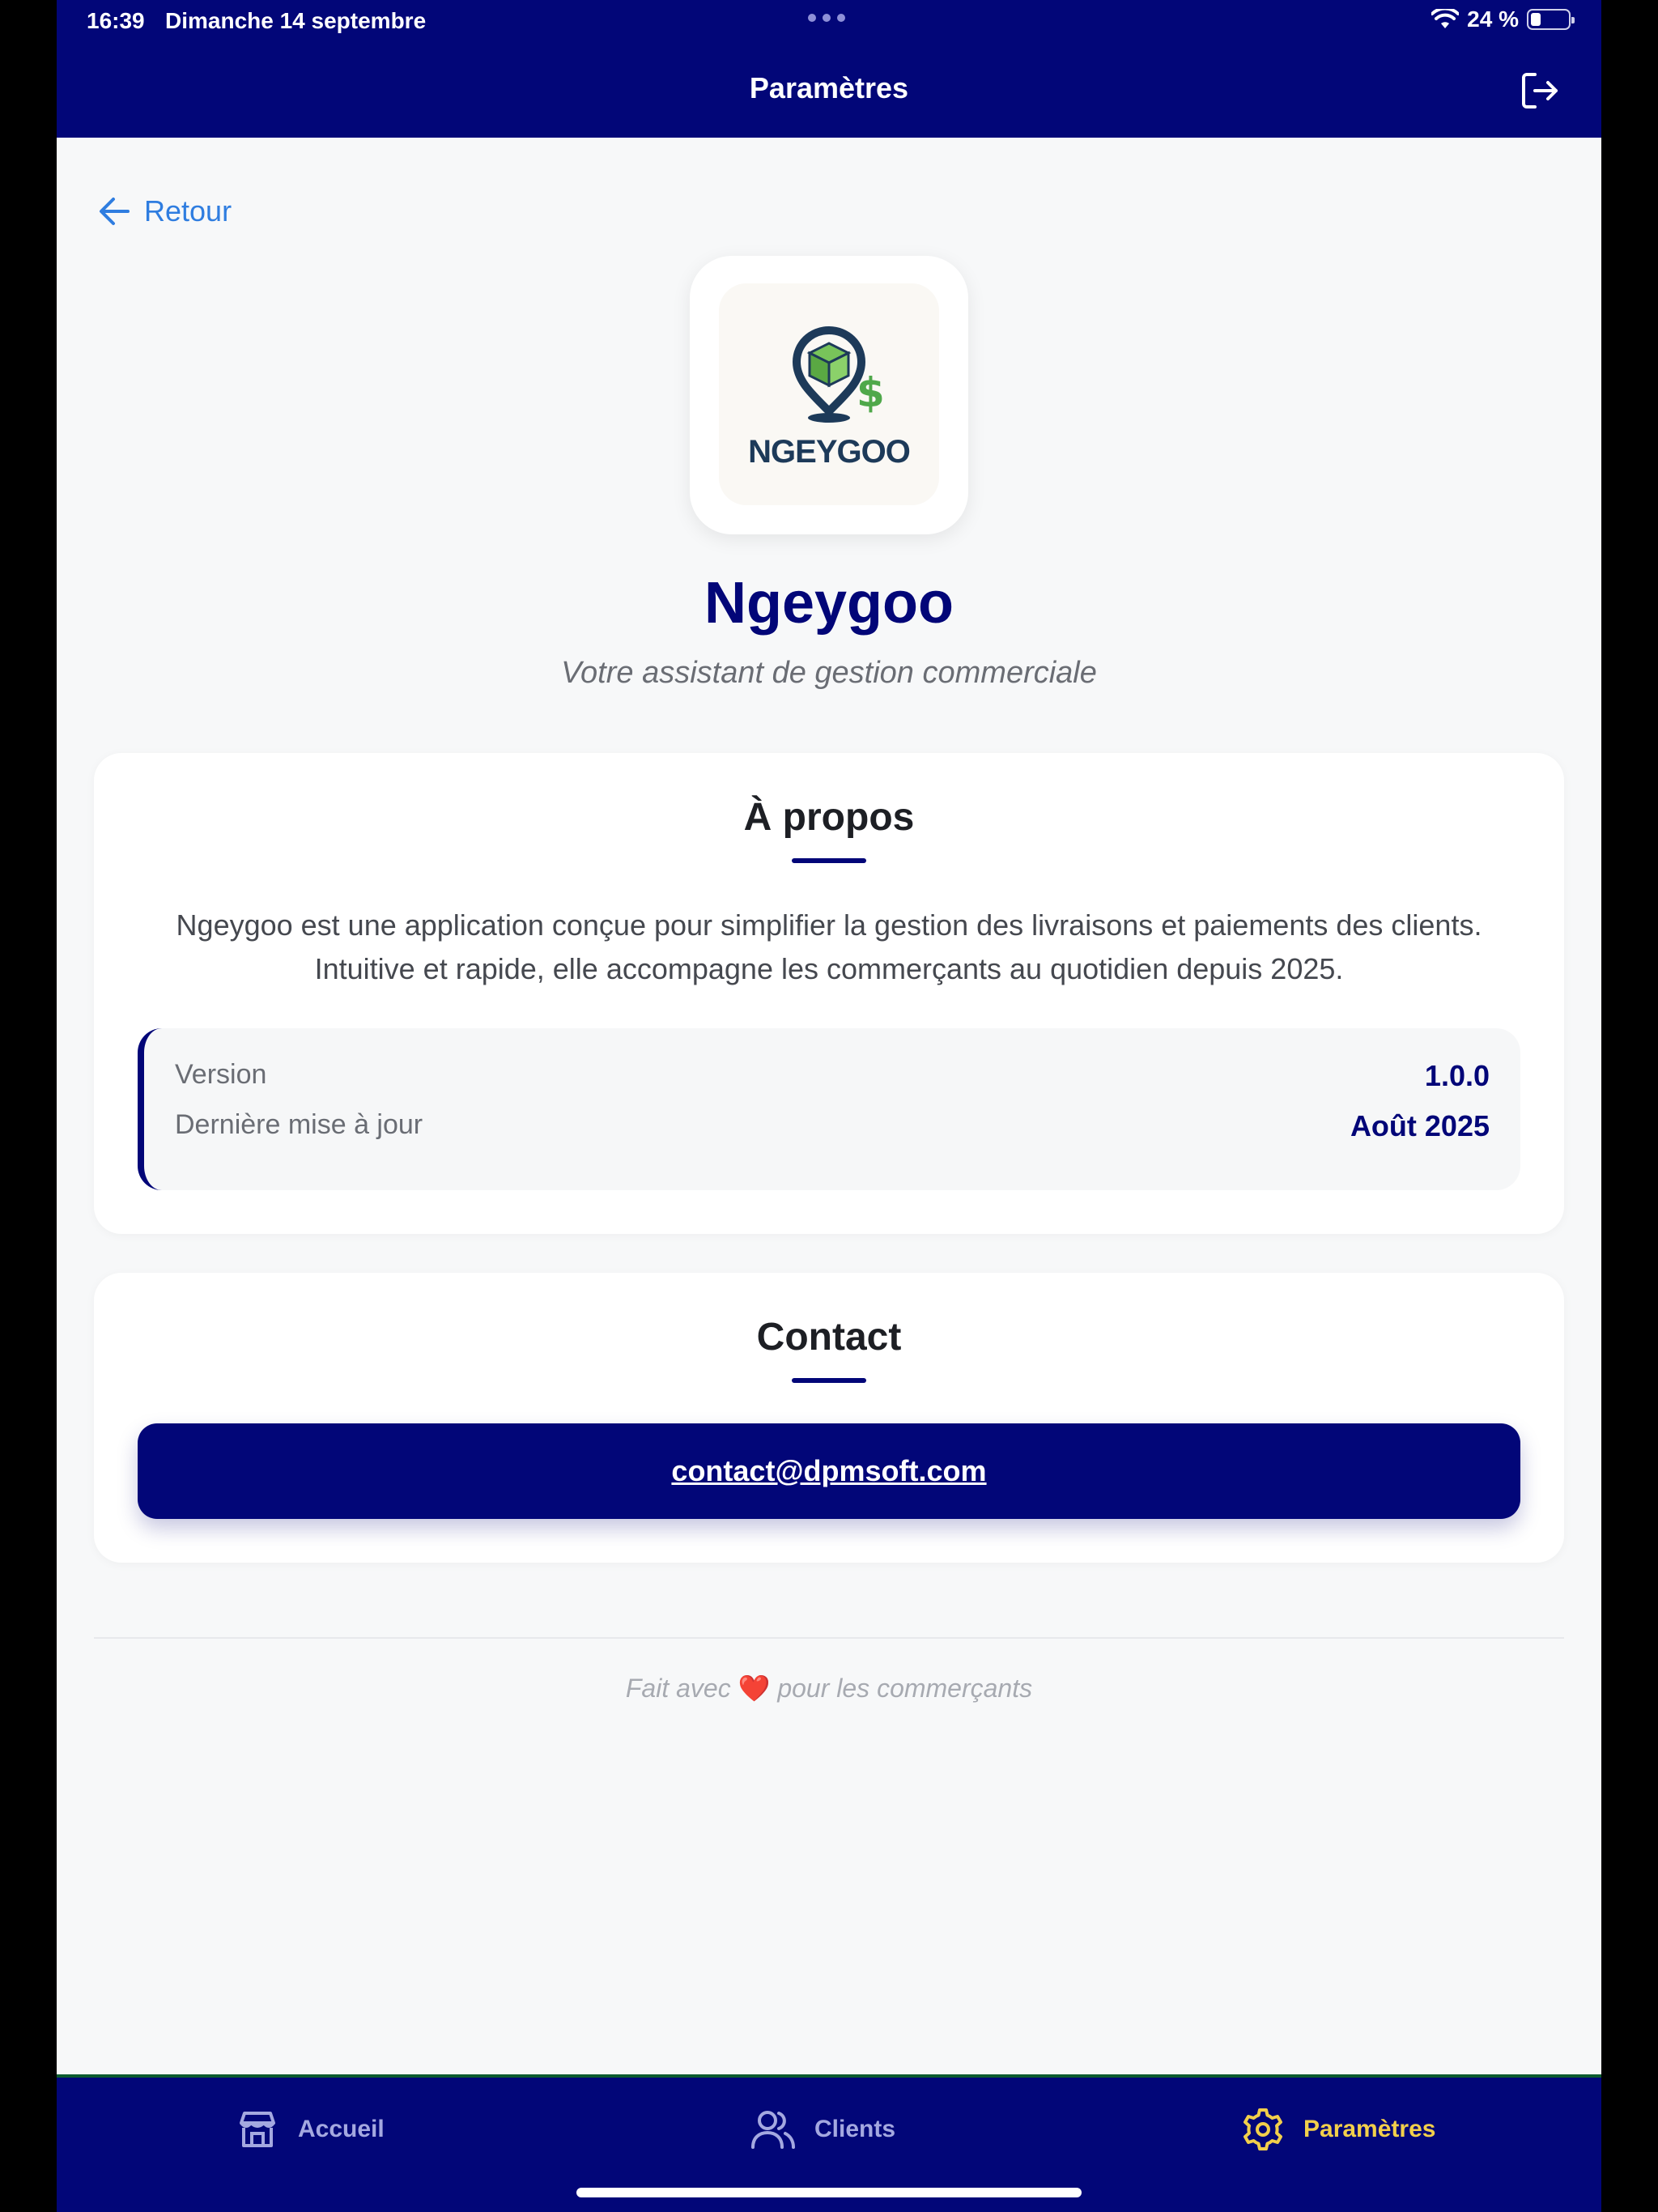  What do you see at coordinates (1420, 1126) in the screenshot?
I see `update-value: Août 2025` at bounding box center [1420, 1126].